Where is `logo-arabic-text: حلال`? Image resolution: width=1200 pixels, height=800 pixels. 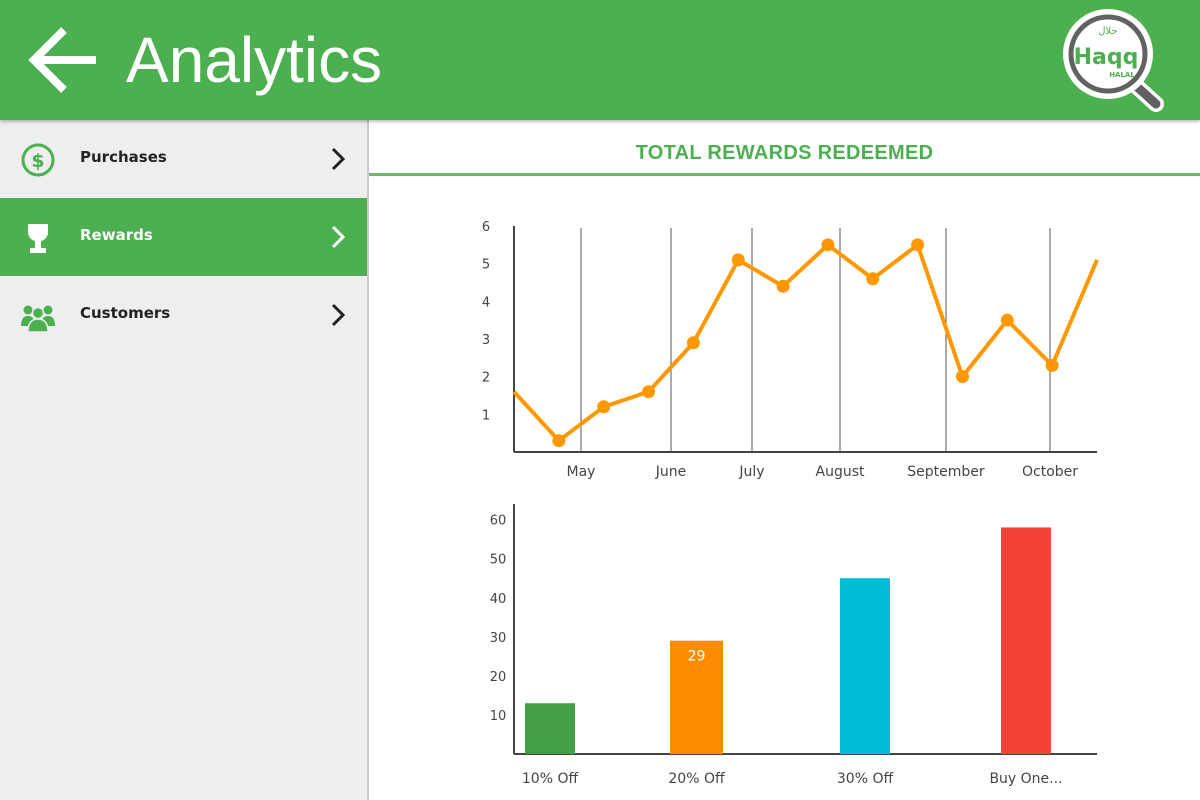 logo-arabic-text: حلال is located at coordinates (1107, 31).